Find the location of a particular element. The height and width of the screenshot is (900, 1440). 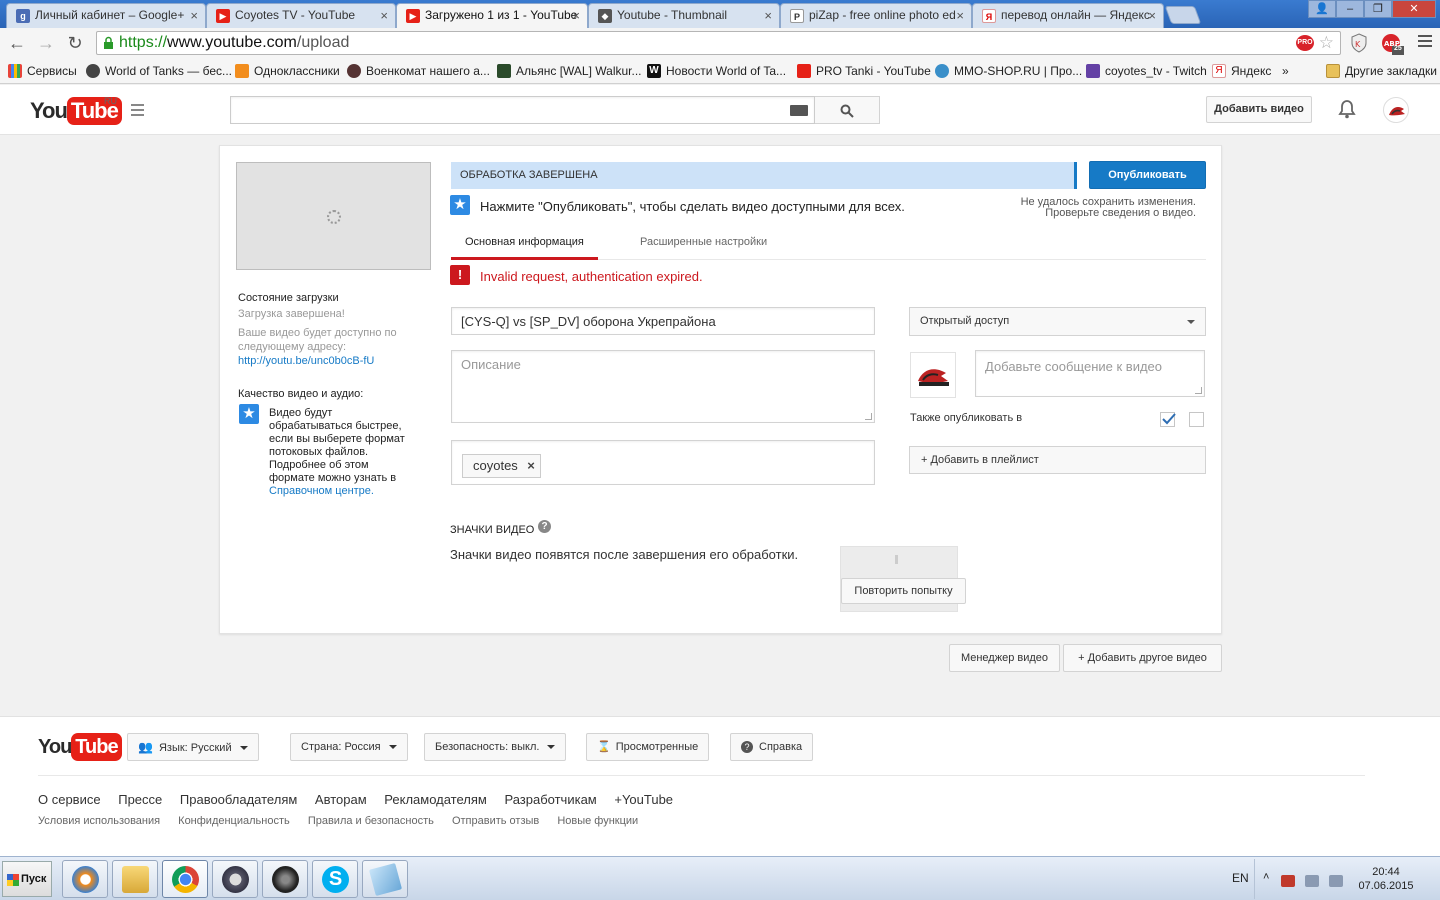

bookmark-item: coyotes_tv - Twitch is located at coordinates (1146, 71).